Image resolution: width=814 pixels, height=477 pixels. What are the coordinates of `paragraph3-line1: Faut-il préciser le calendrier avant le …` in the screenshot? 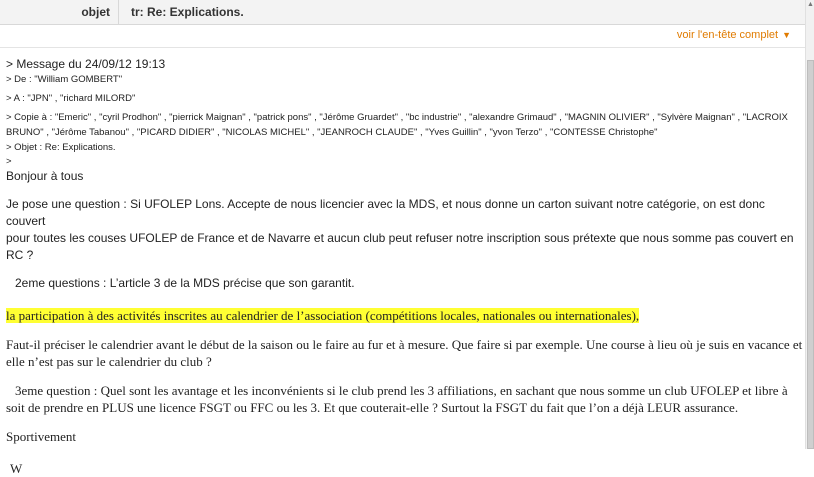 It's located at (404, 344).